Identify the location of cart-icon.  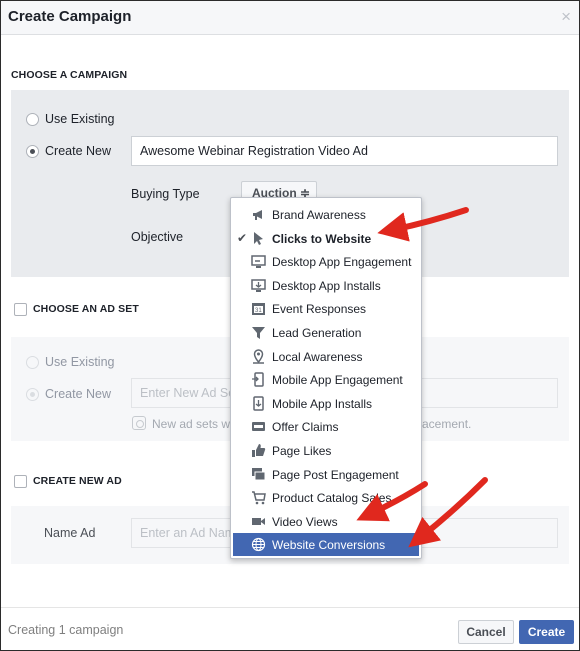
(258, 497).